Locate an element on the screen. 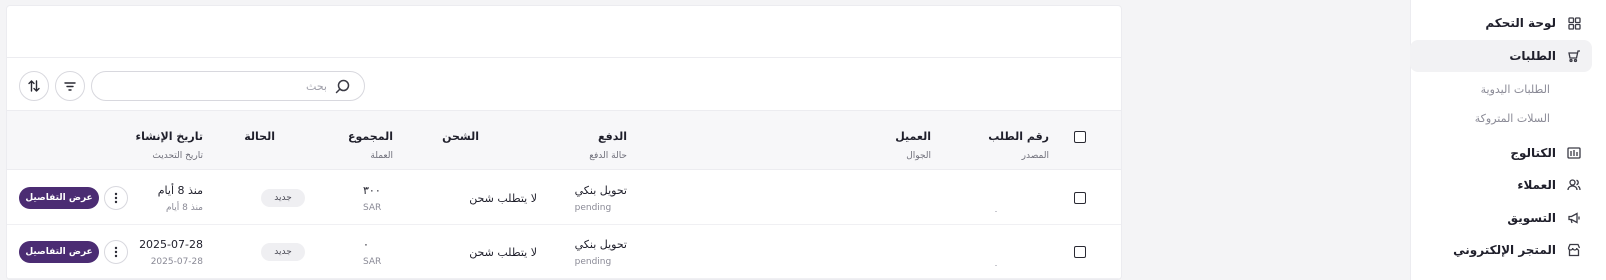 This screenshot has width=1606, height=280. users-icon is located at coordinates (1574, 185).